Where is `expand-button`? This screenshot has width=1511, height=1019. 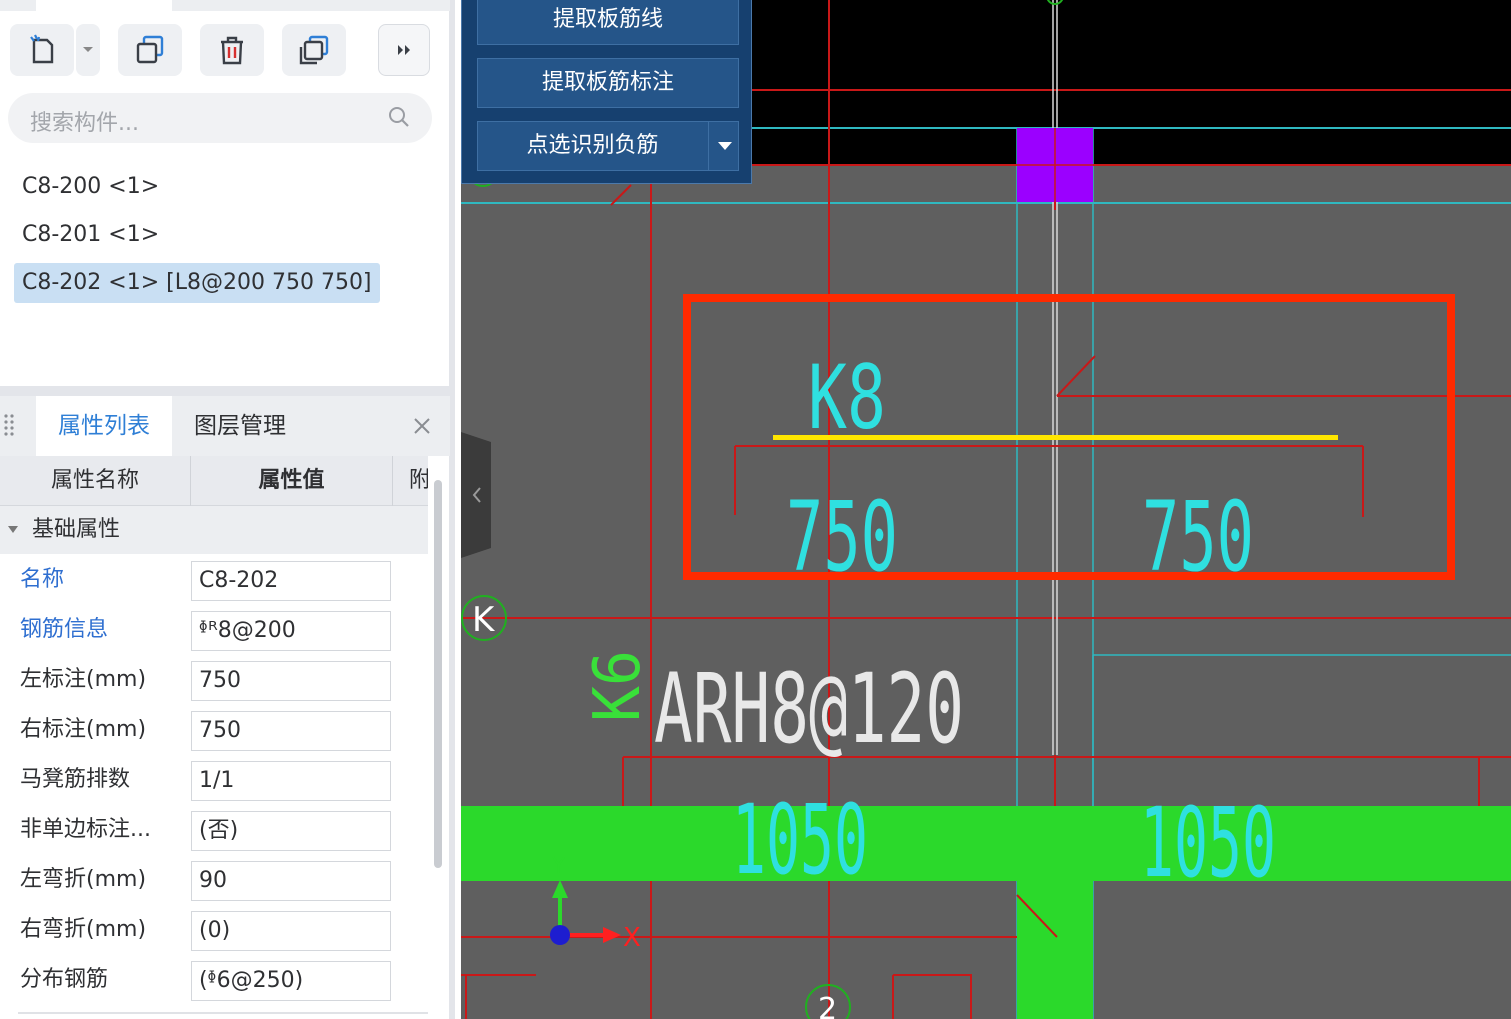
expand-button is located at coordinates (404, 50).